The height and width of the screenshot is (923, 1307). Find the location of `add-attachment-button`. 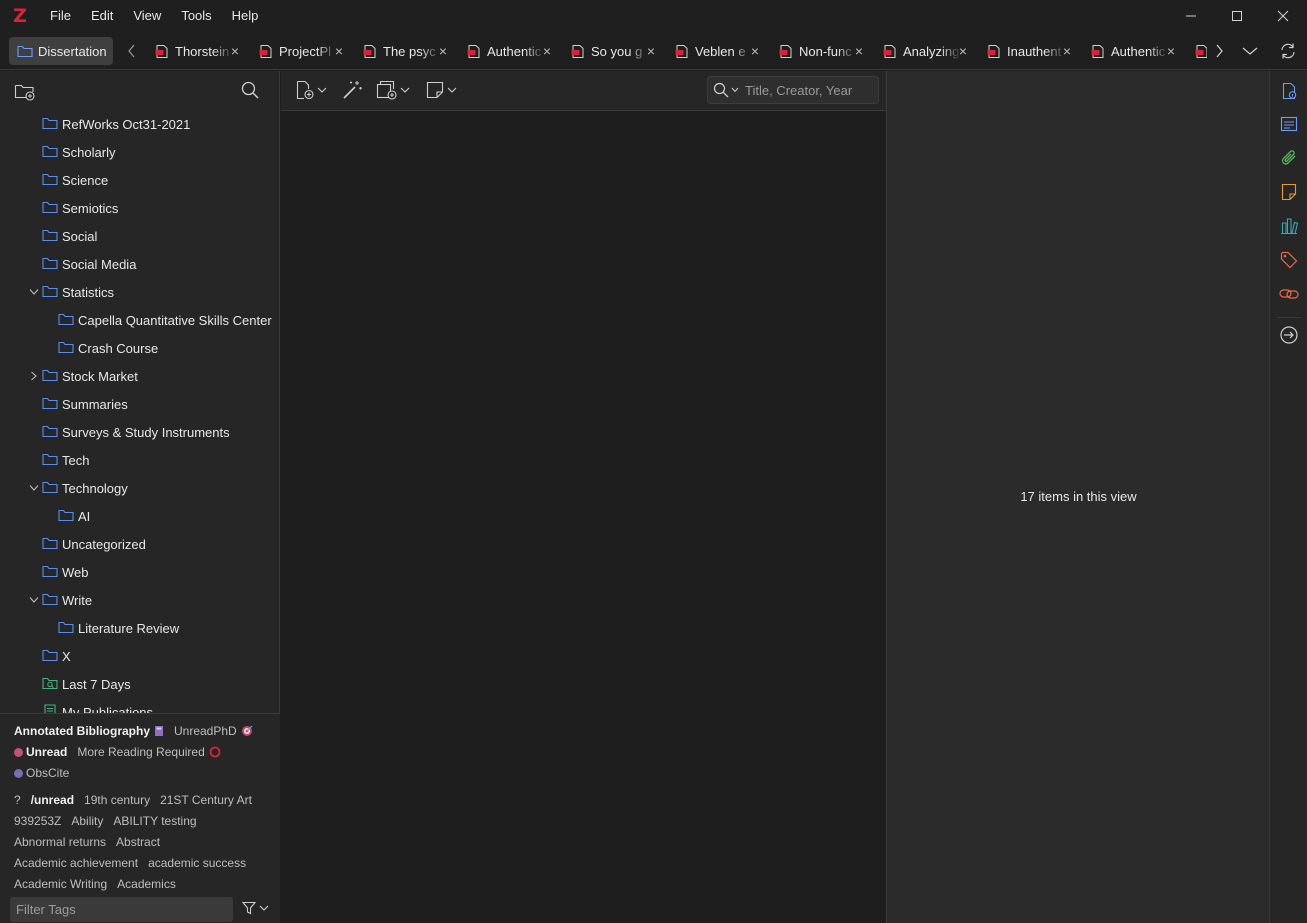

add-attachment-button is located at coordinates (393, 90).